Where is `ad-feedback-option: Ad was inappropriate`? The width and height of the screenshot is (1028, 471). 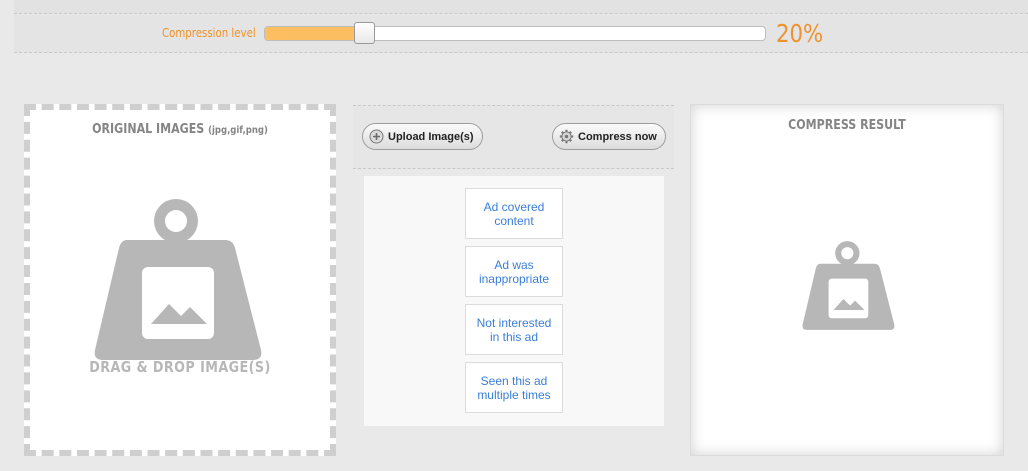
ad-feedback-option: Ad was inappropriate is located at coordinates (514, 271).